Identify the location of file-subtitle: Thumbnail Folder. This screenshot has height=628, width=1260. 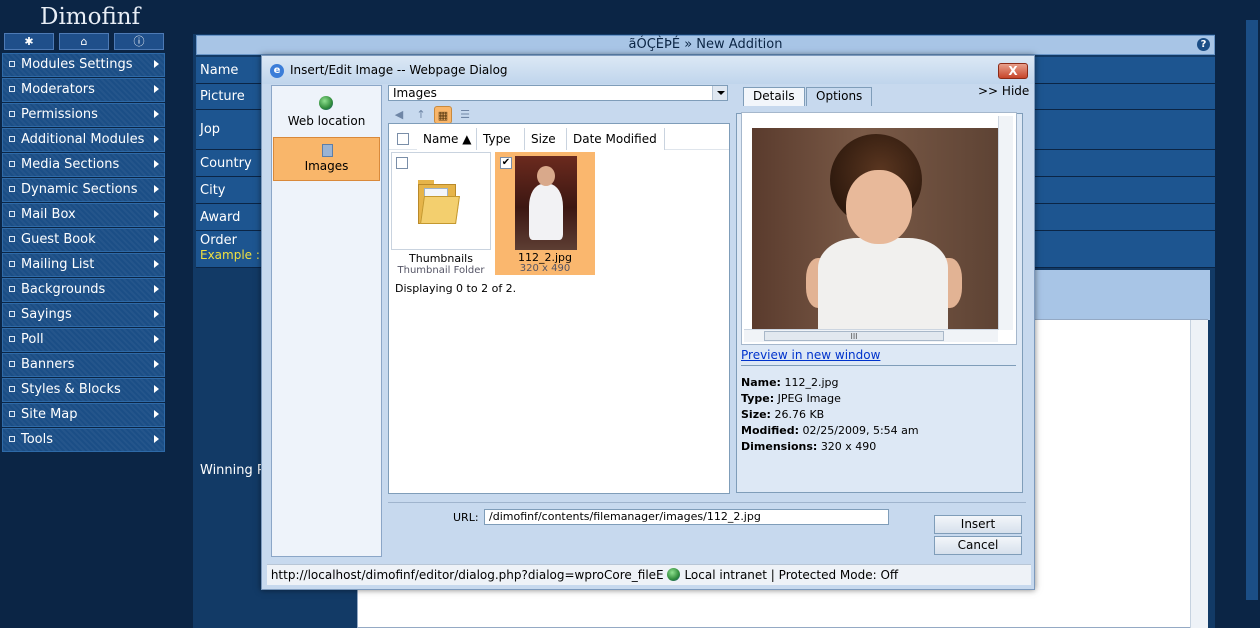
(441, 270).